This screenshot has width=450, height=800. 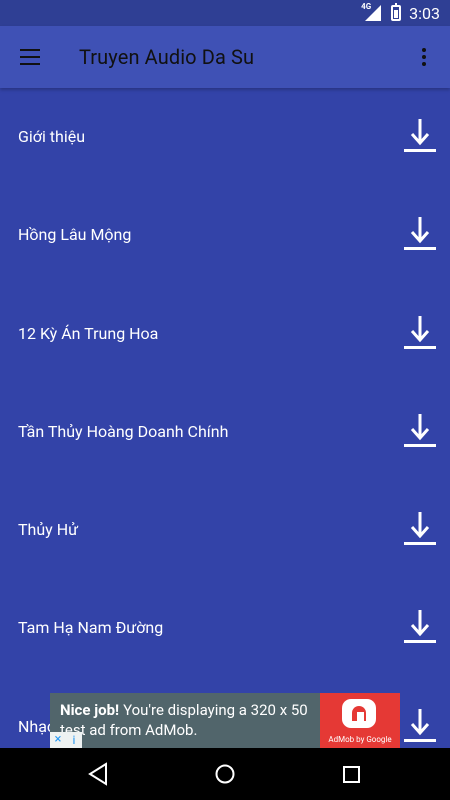 I want to click on home-icon, so click(x=225, y=774).